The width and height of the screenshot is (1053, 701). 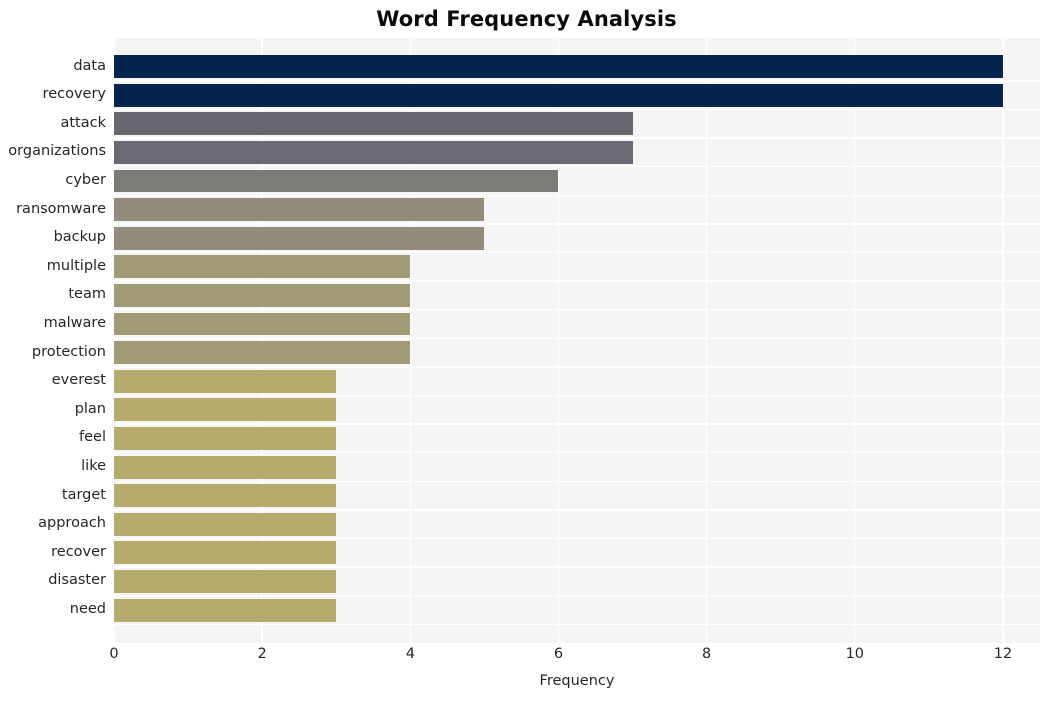 I want to click on bar-protection, so click(x=262, y=353).